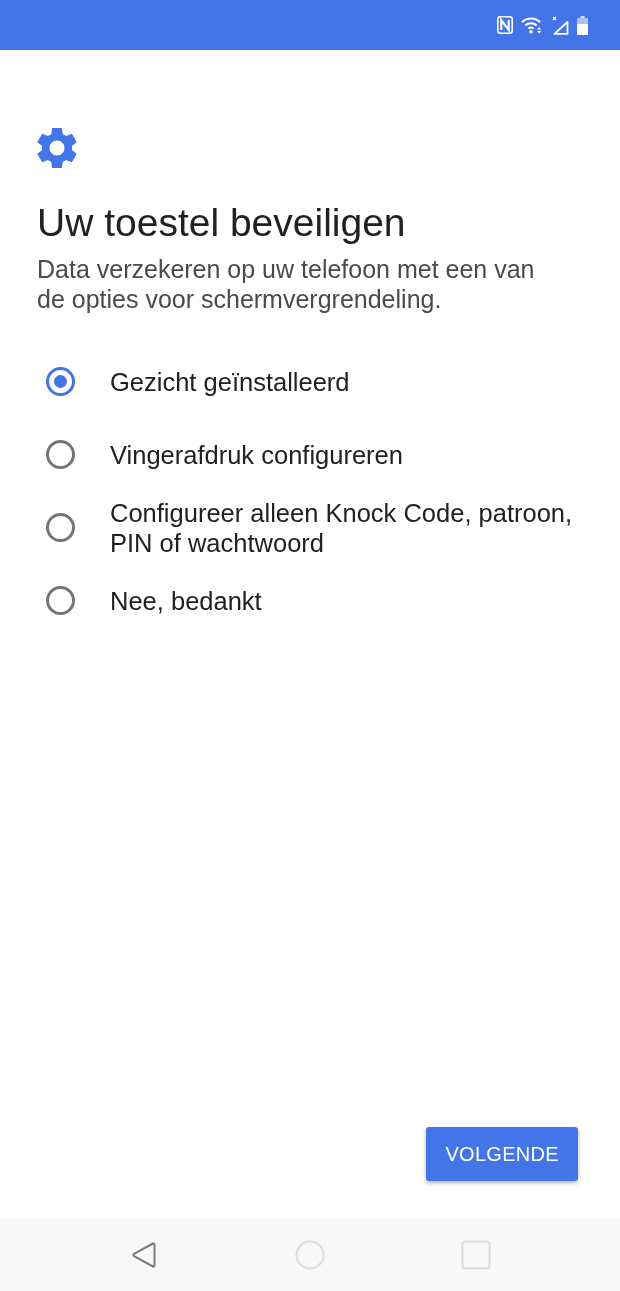 The image size is (620, 1291). Describe the element at coordinates (286, 284) in the screenshot. I see `page-description: Data verzekeren op uw telefoon met een van de opties voor schermvergrendeling.` at that location.